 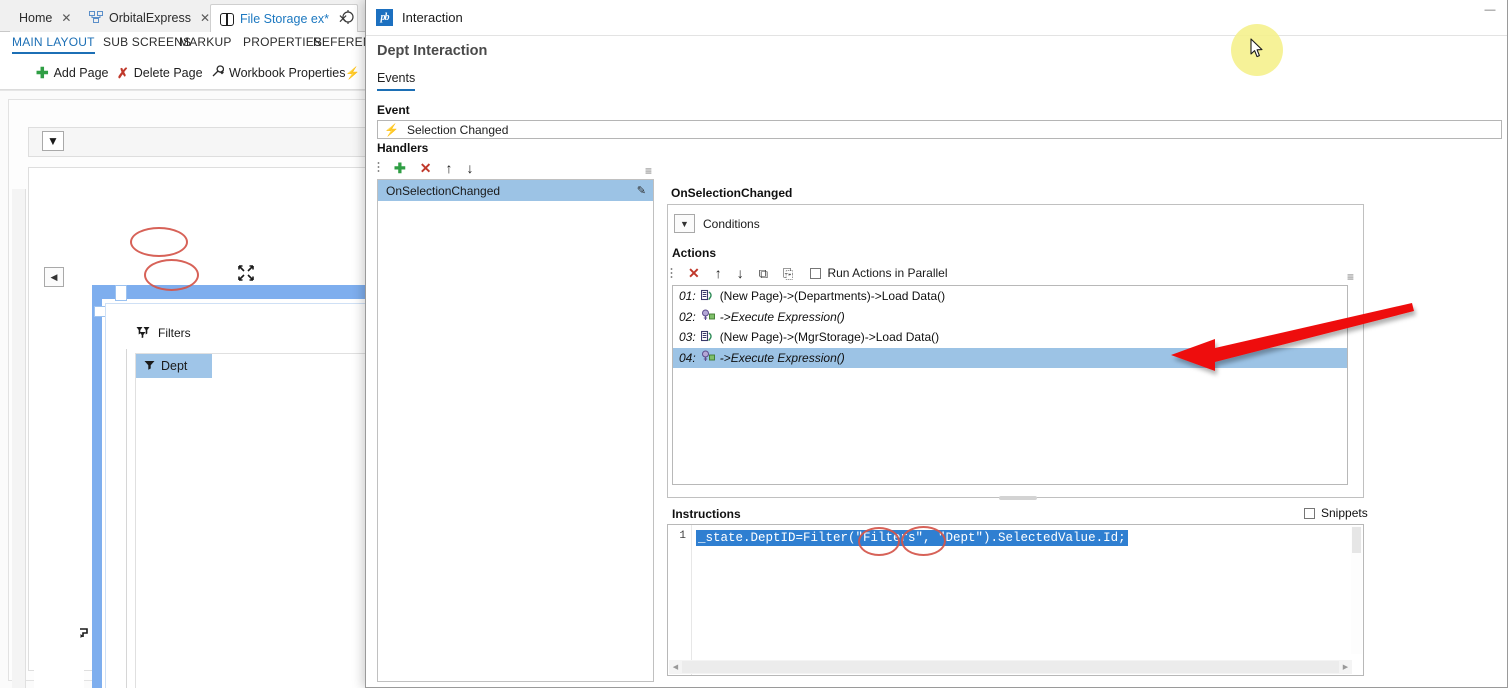 What do you see at coordinates (1356, 540) in the screenshot?
I see `scrollbar-thumb` at bounding box center [1356, 540].